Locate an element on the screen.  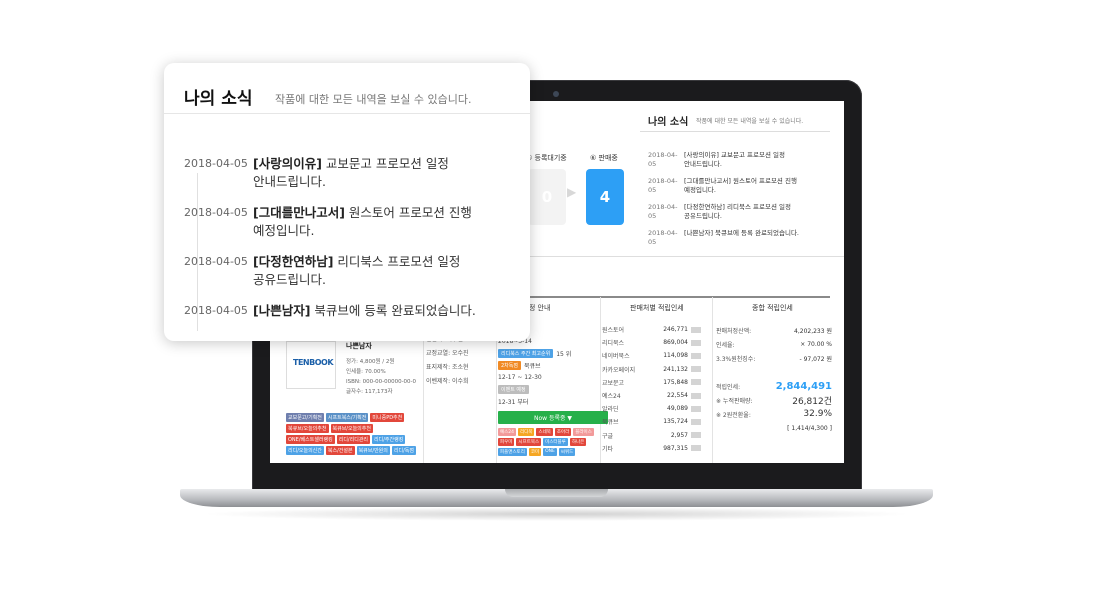
popup-title: 나의 소식 is located at coordinates (218, 99).